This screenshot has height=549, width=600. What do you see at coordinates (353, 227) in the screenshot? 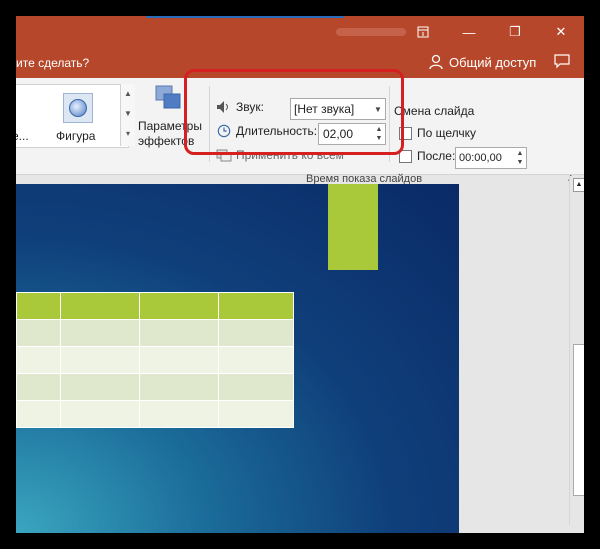
I see `green-shape` at bounding box center [353, 227].